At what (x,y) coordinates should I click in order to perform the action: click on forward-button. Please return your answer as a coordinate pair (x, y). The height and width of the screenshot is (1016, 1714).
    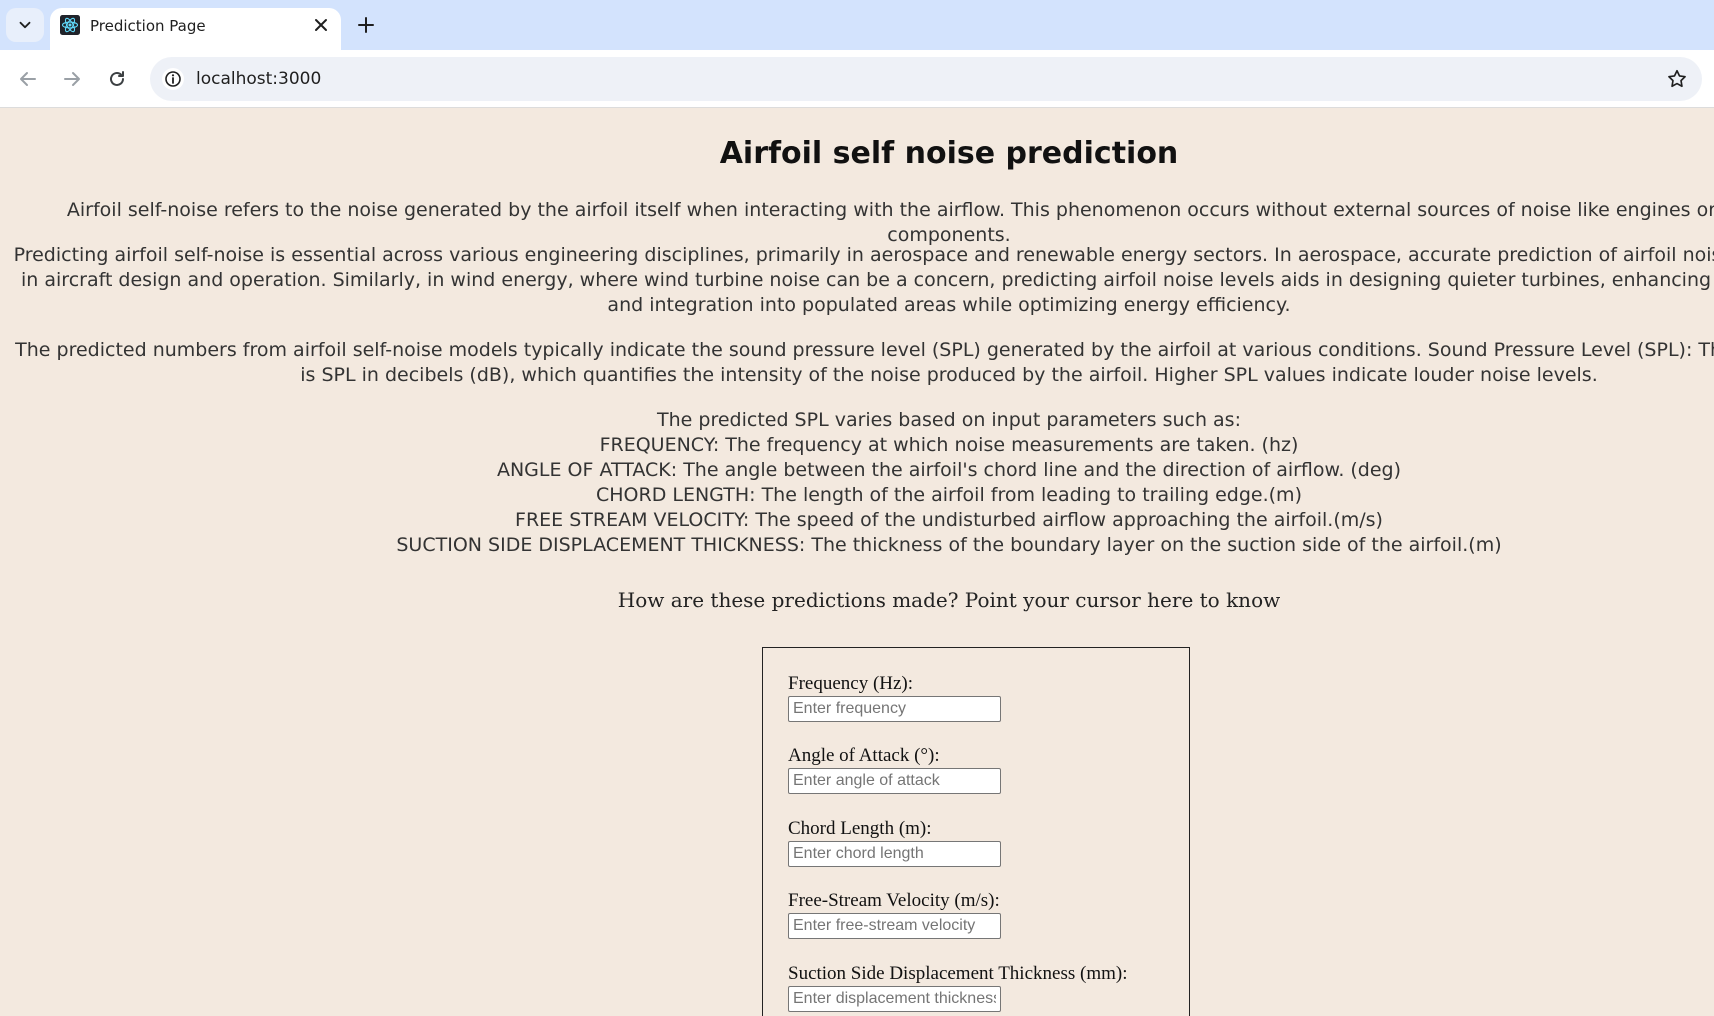
    Looking at the image, I should click on (72, 79).